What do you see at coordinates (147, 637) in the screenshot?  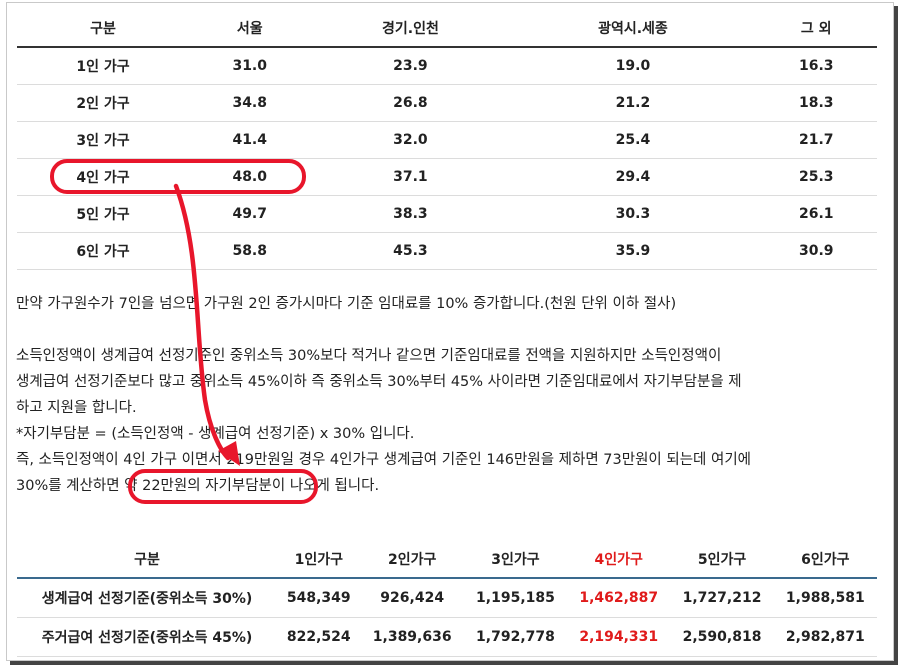 I see `criteria-label: 주거급여 선정기준(중위소득 45%)` at bounding box center [147, 637].